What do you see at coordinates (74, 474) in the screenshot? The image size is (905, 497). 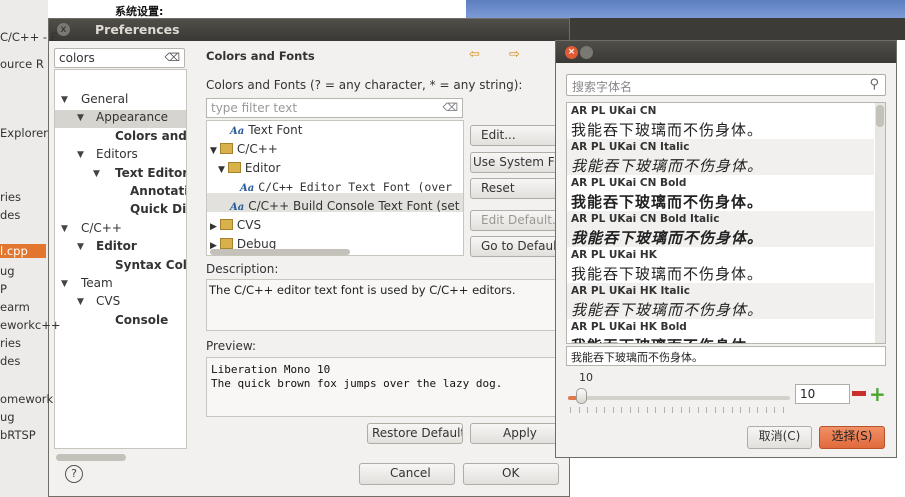 I see `help-icon: ?` at bounding box center [74, 474].